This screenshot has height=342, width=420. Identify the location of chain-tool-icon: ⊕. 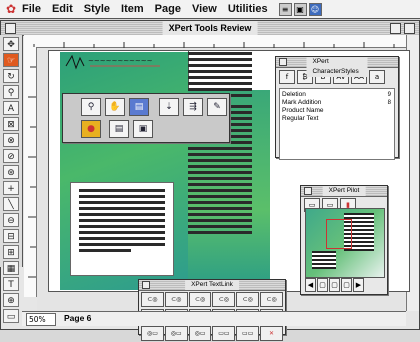
(11, 300).